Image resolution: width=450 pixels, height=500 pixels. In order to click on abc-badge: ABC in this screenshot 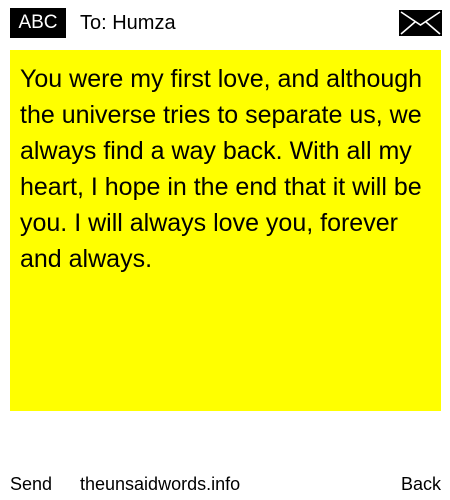, I will do `click(38, 23)`.